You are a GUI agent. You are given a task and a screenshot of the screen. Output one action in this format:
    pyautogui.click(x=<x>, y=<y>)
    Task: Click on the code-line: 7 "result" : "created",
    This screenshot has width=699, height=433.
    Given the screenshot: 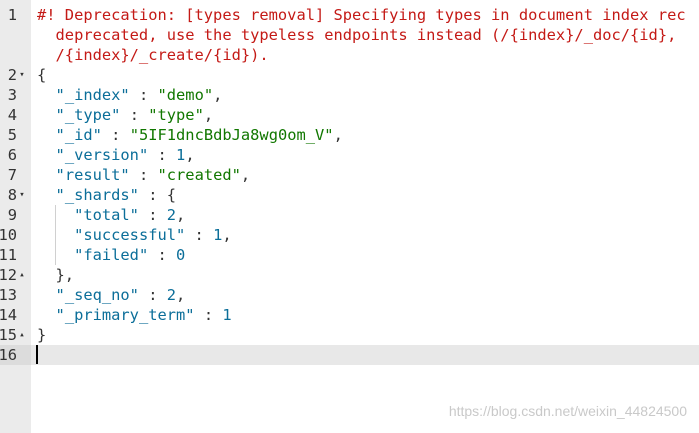 What is the action you would take?
    pyautogui.click(x=349, y=175)
    